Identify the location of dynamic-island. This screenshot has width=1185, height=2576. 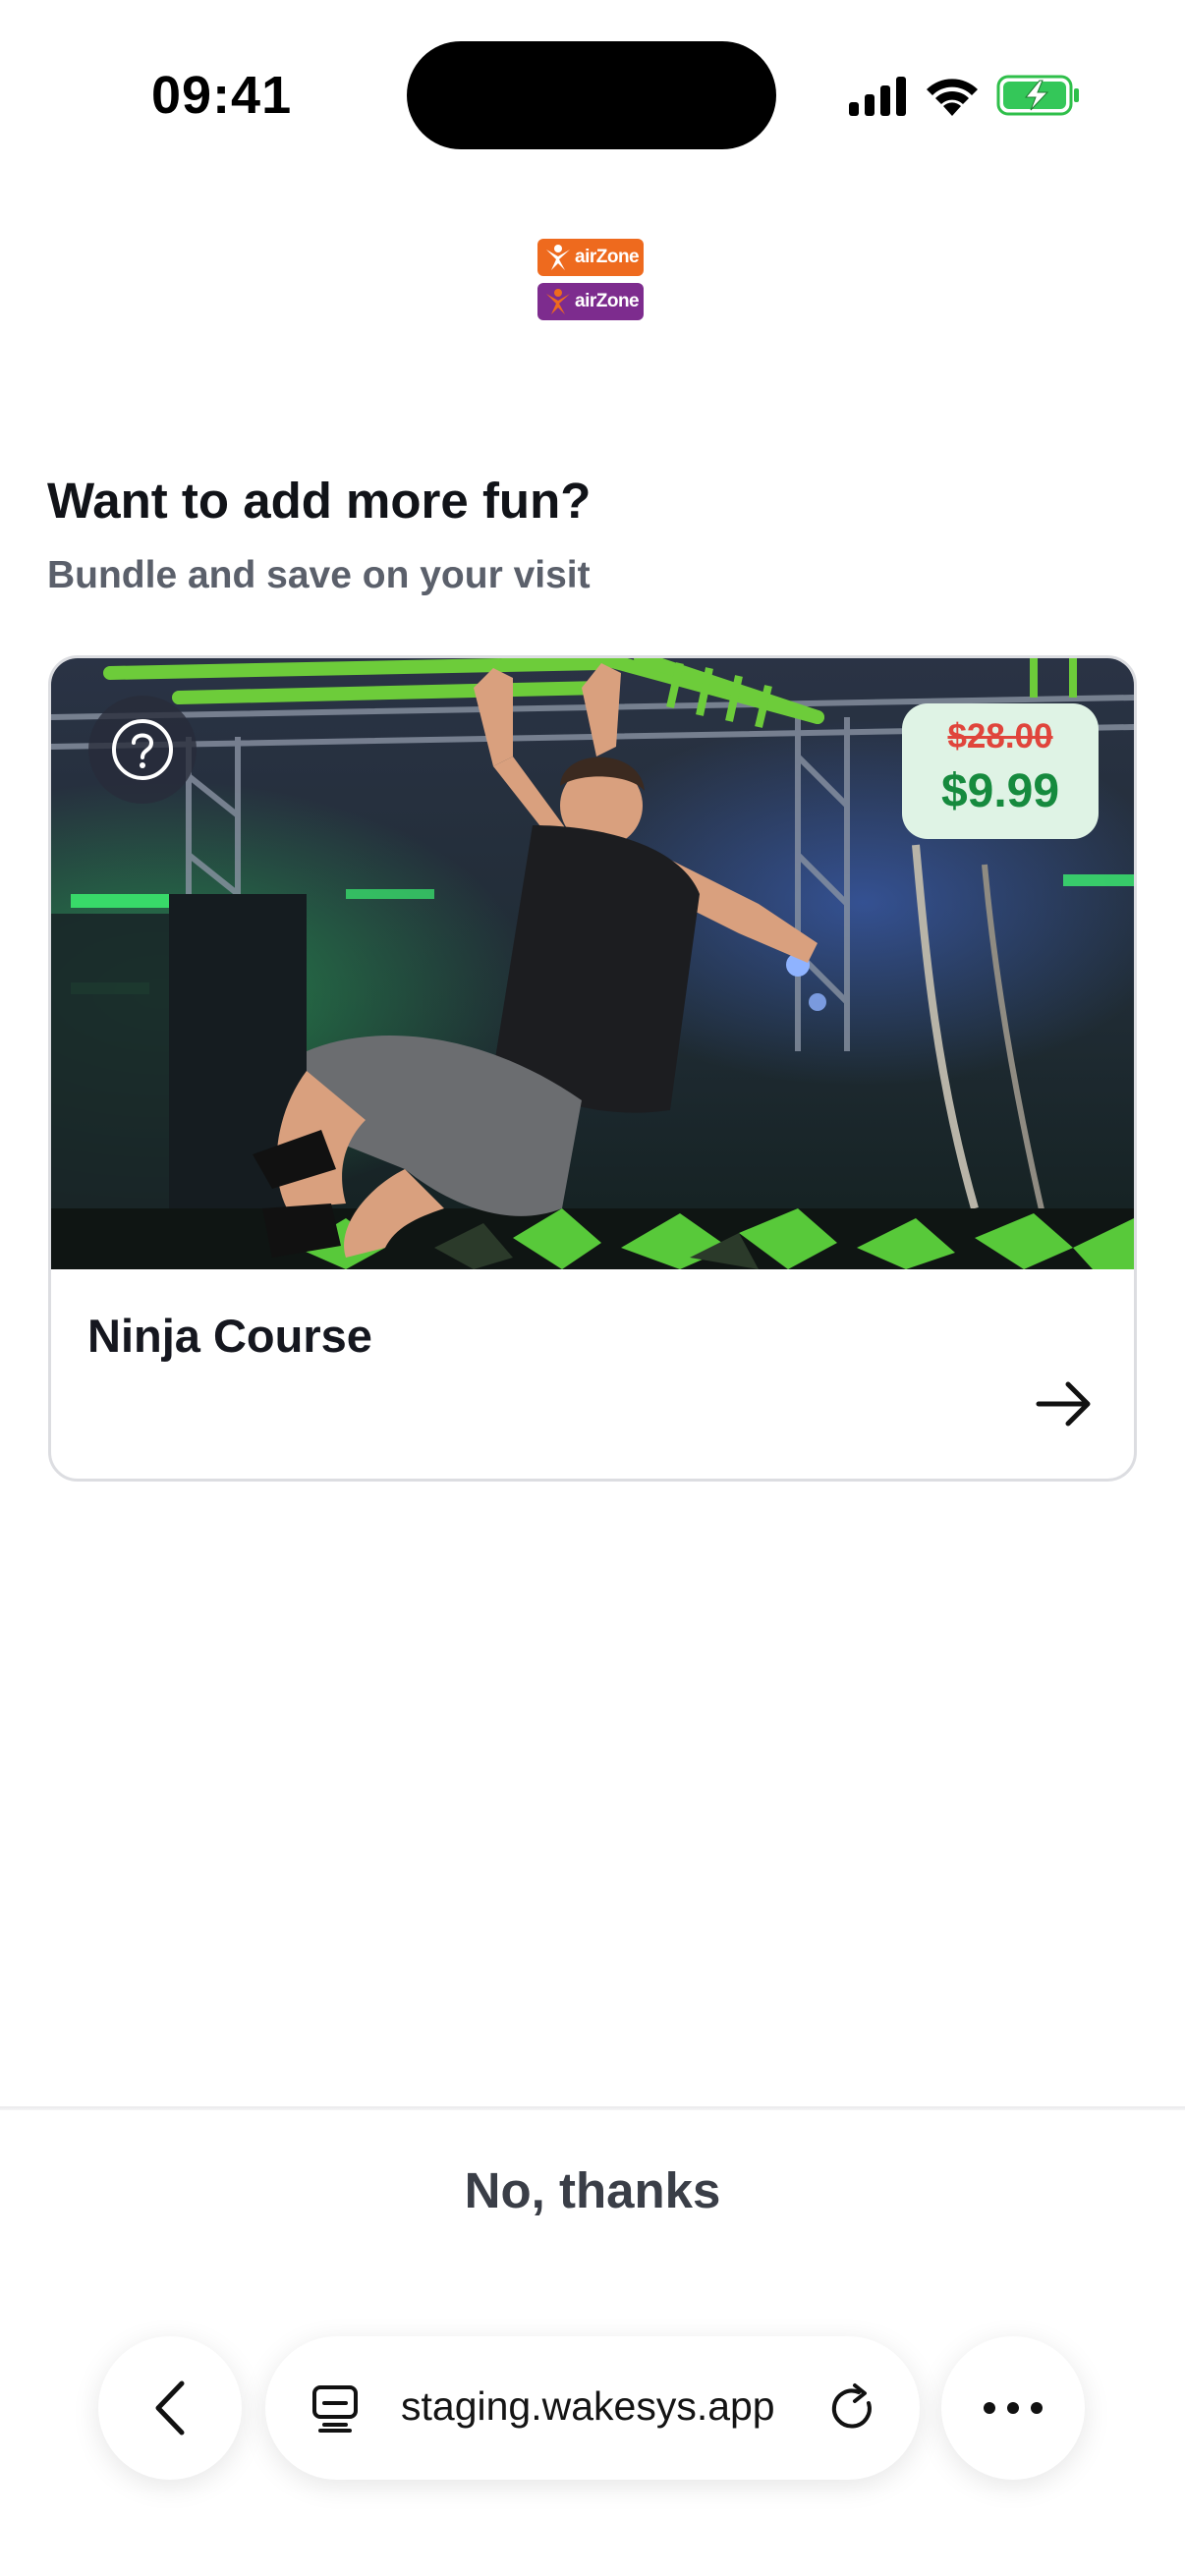
(592, 95).